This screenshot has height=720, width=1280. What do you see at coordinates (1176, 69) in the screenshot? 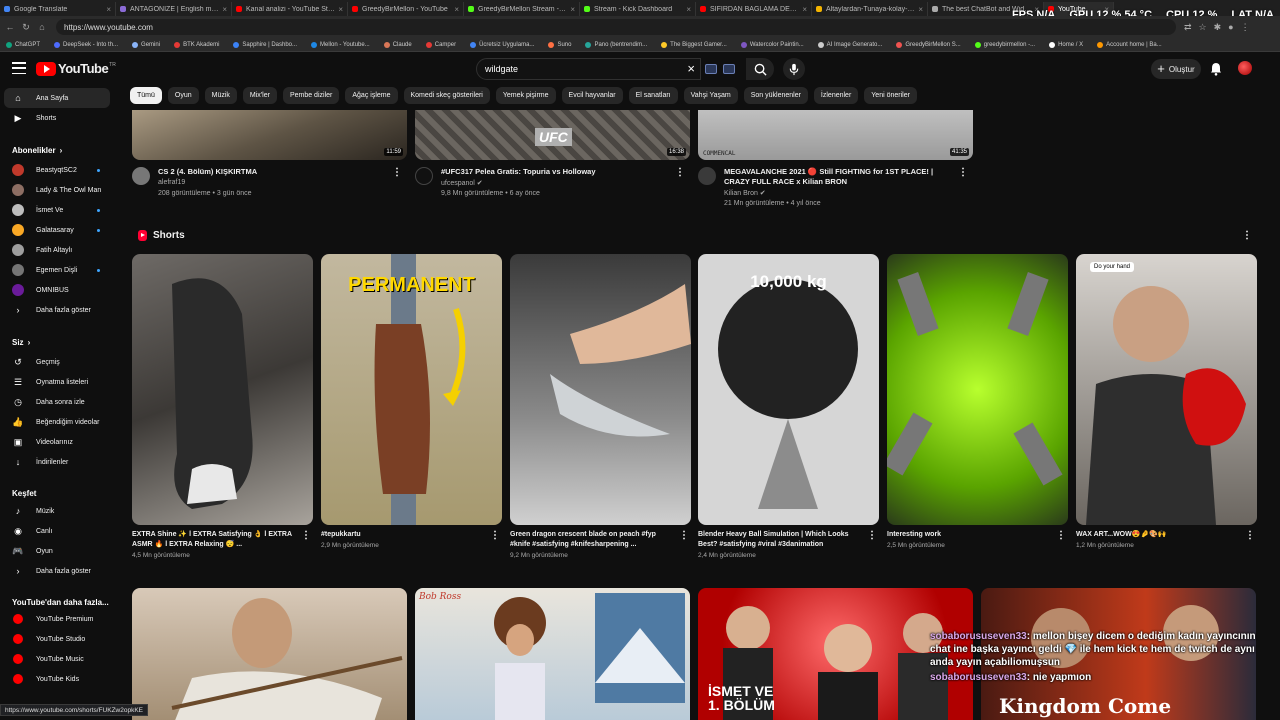
I see `create-button: + Oluştur` at bounding box center [1176, 69].